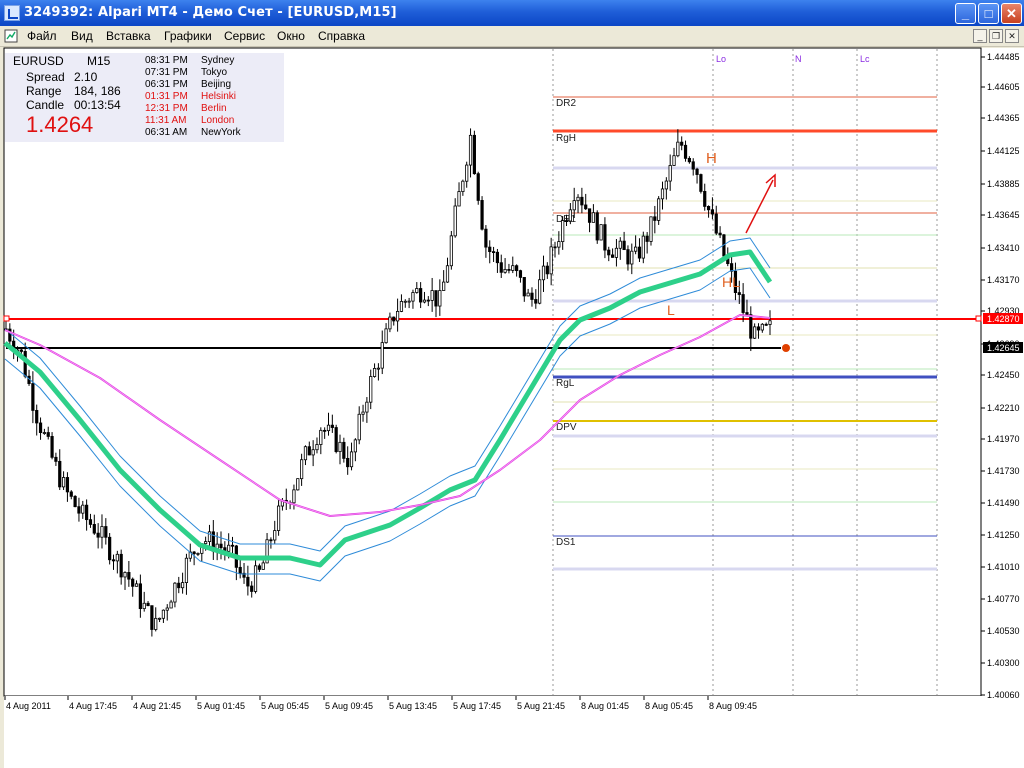  What do you see at coordinates (221, 706) in the screenshot?
I see `x-axis-label: 5 Aug 01:45` at bounding box center [221, 706].